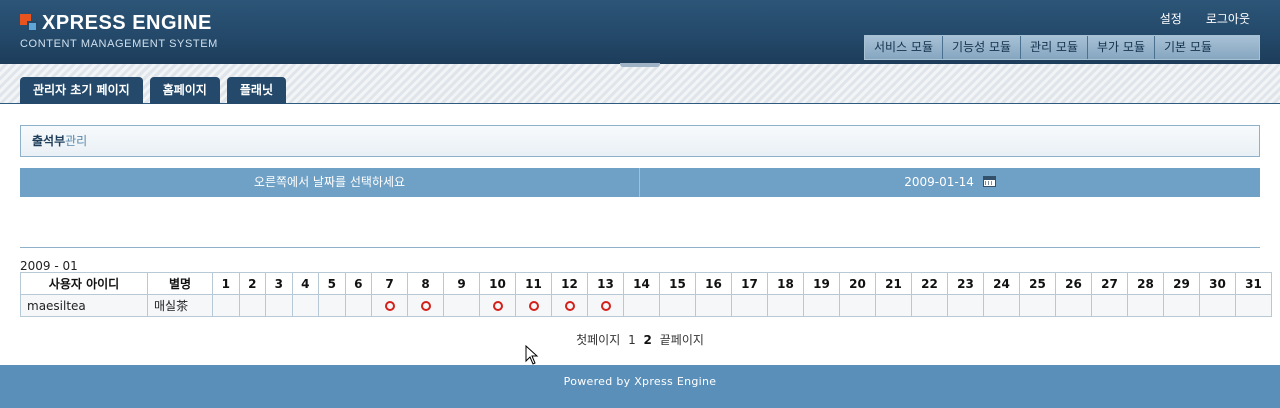 The width and height of the screenshot is (1280, 408). What do you see at coordinates (1073, 283) in the screenshot?
I see `header-day-26: 26` at bounding box center [1073, 283].